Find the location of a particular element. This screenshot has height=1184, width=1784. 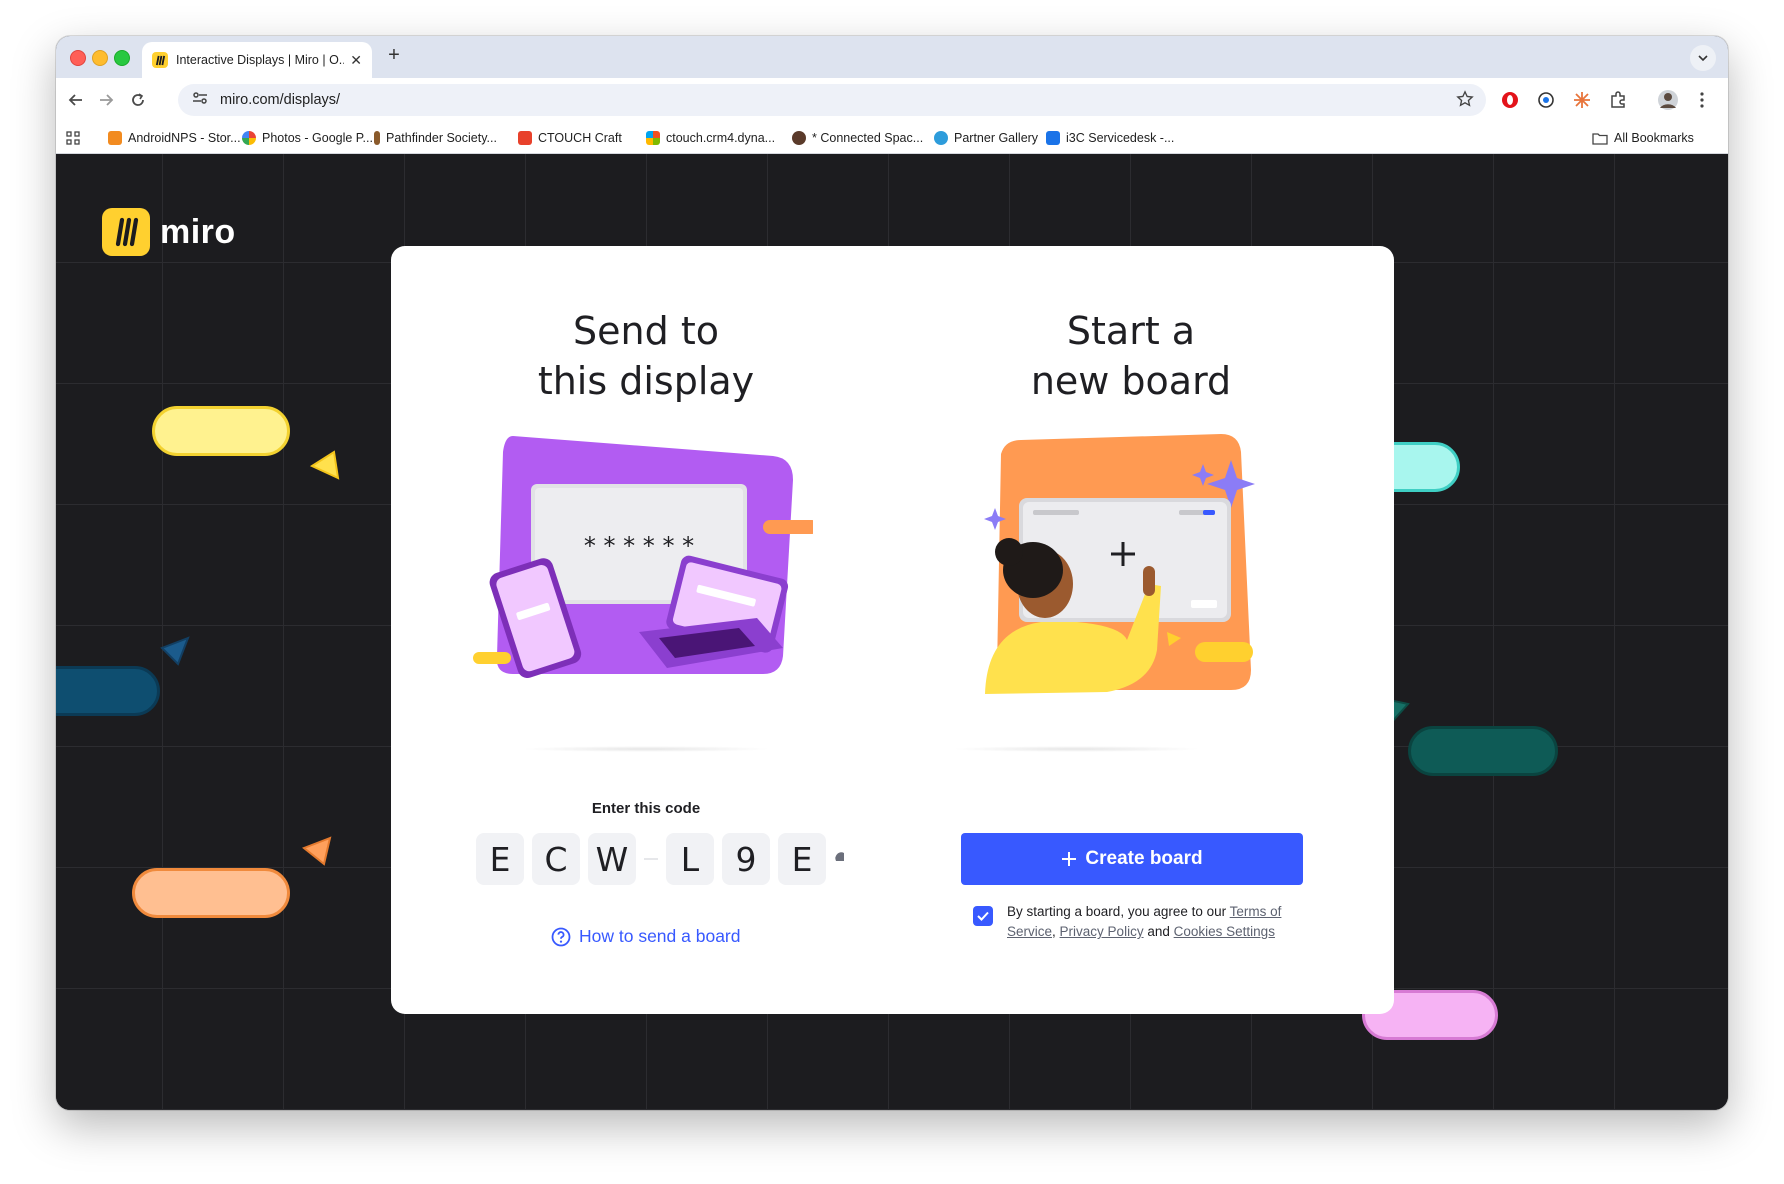

tab-miro-displays: Interactive Displays | Miro | O... ✕ is located at coordinates (257, 60).